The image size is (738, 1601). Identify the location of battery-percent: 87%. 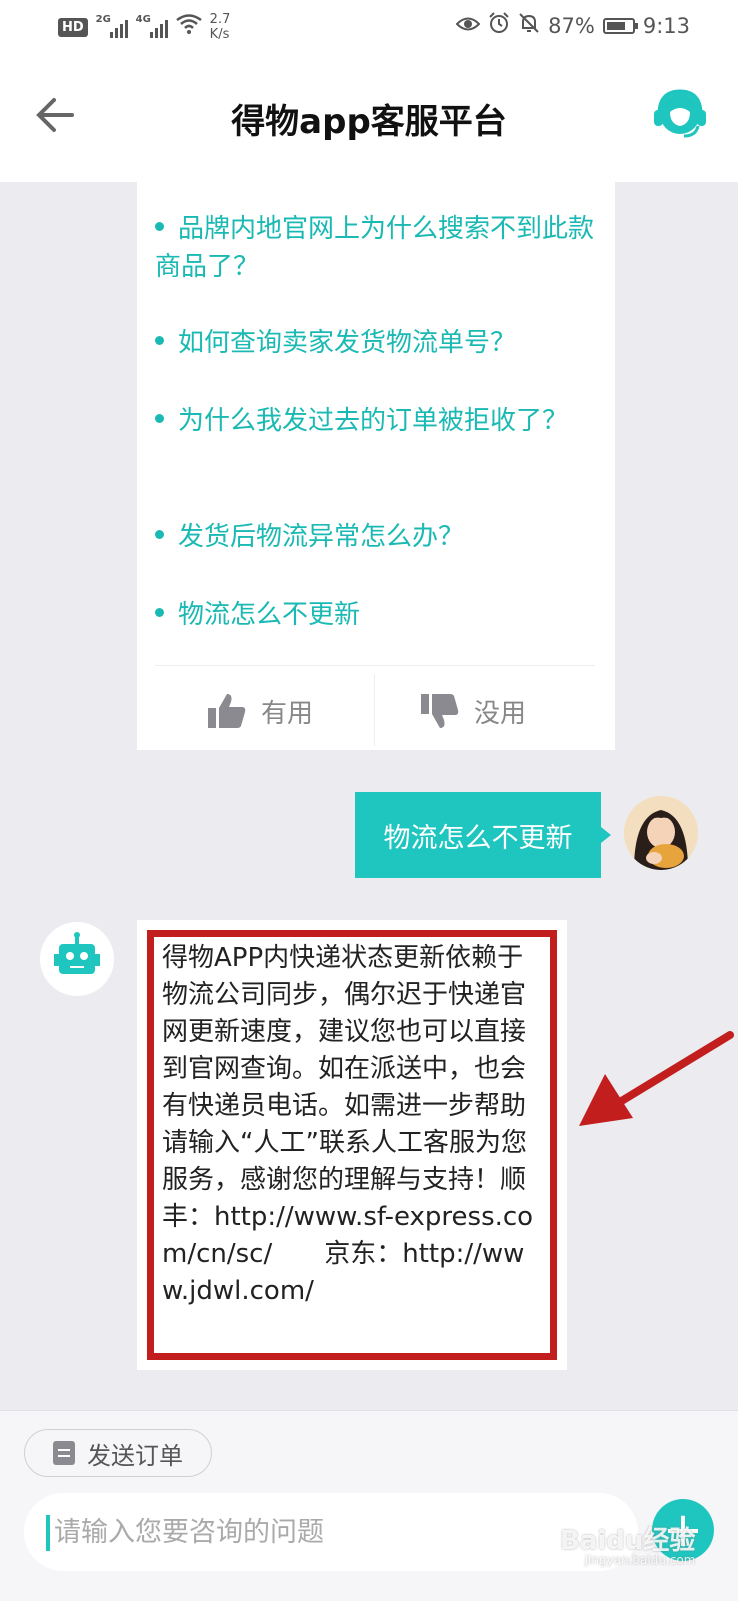
(571, 26).